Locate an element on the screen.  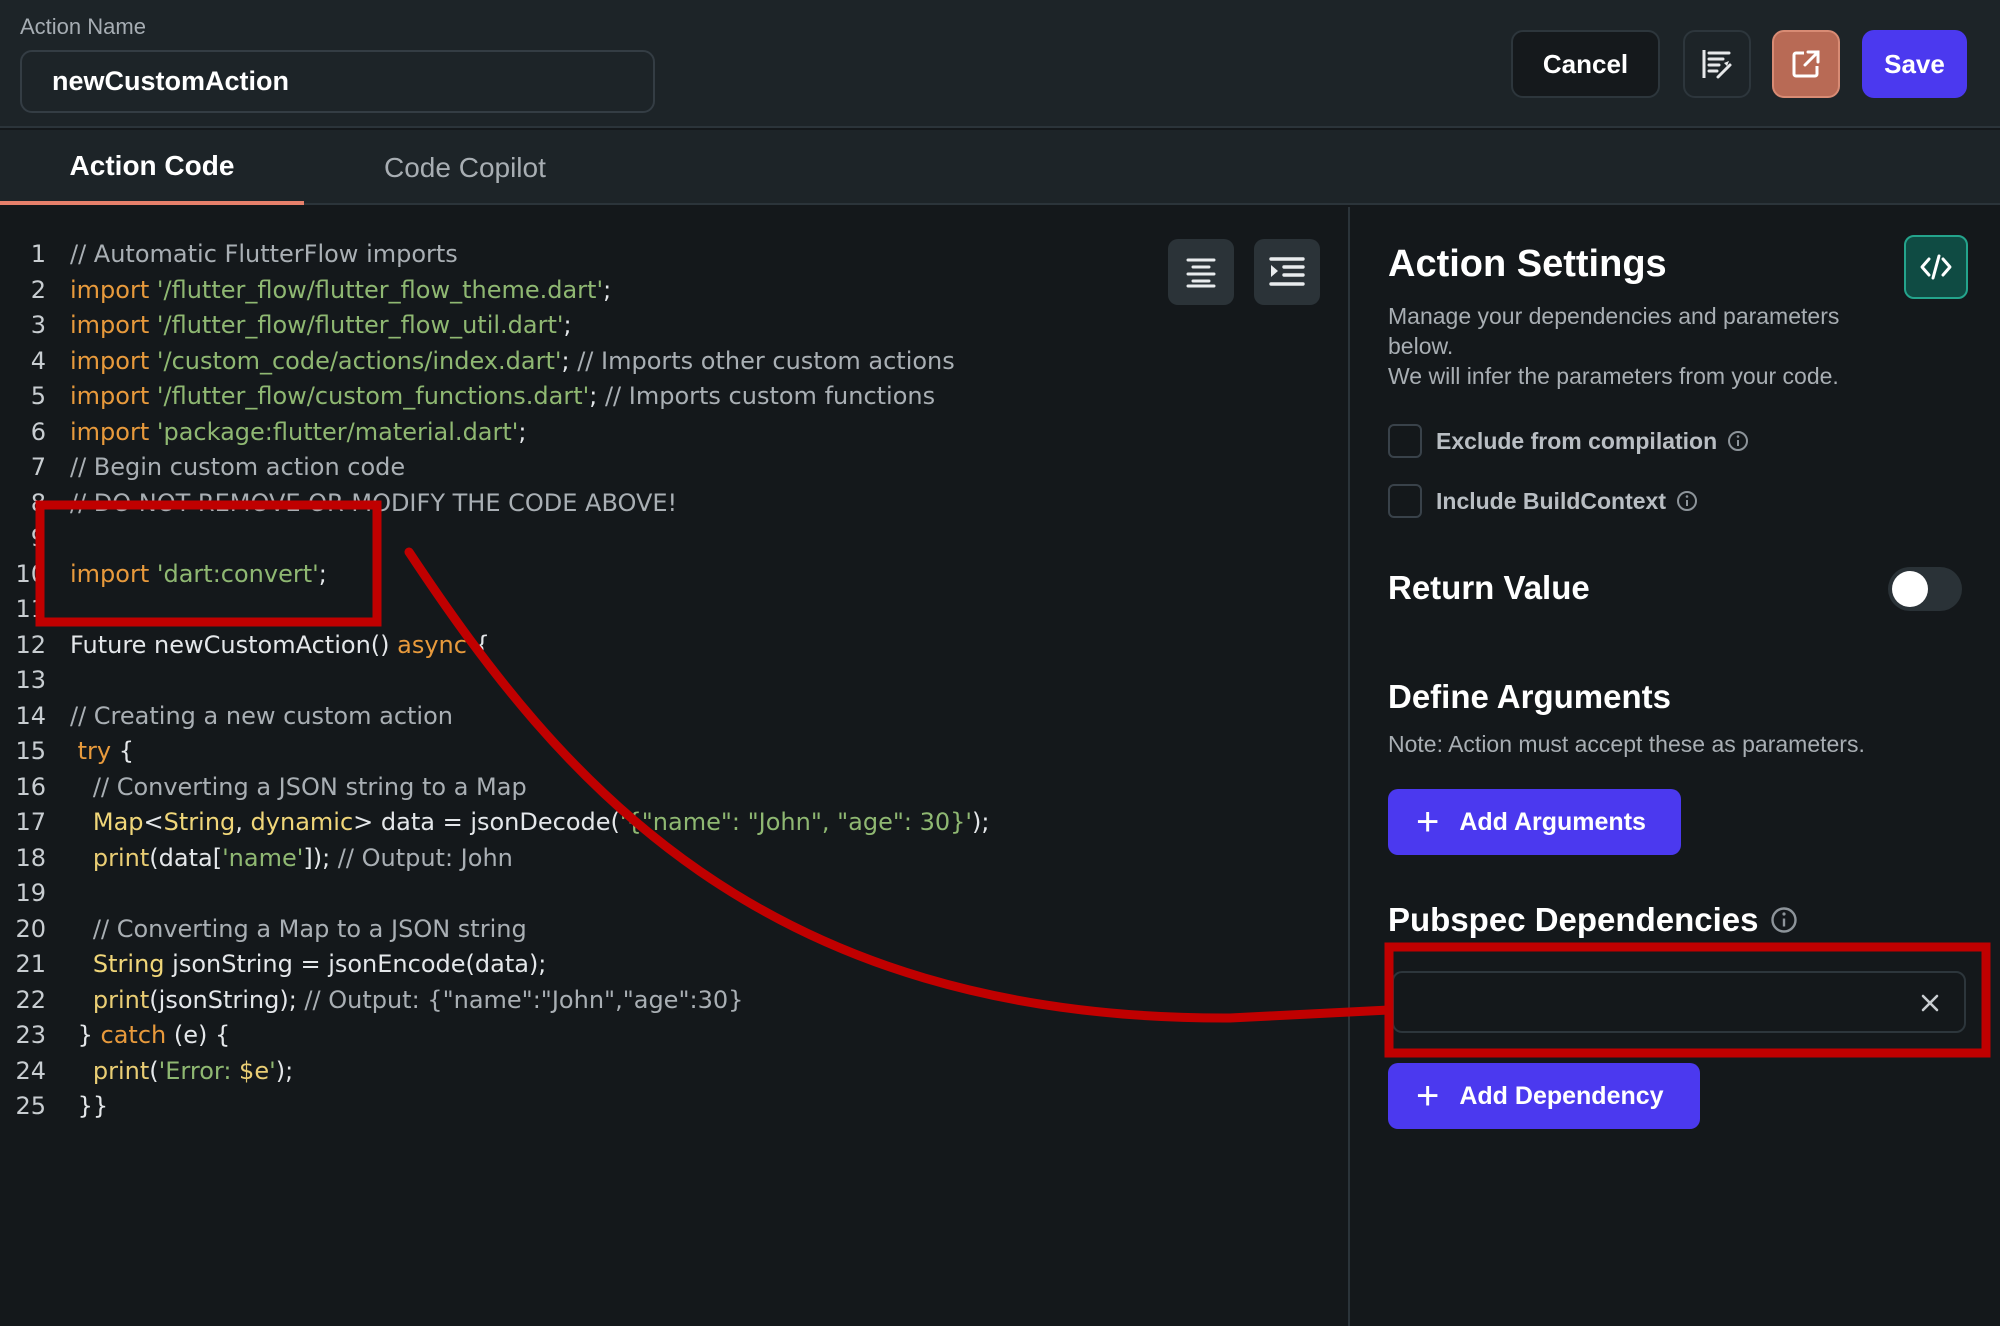
code-line: 11 is located at coordinates (23, 610).